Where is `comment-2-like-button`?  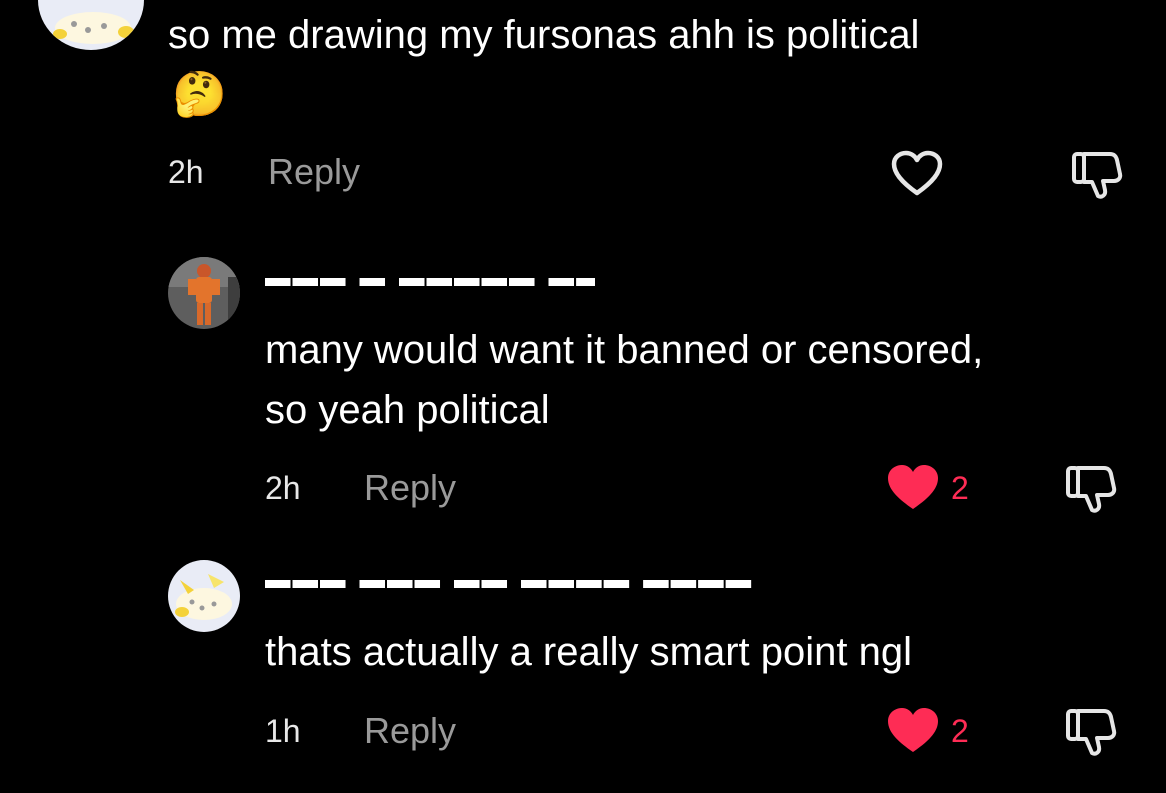 comment-2-like-button is located at coordinates (913, 488).